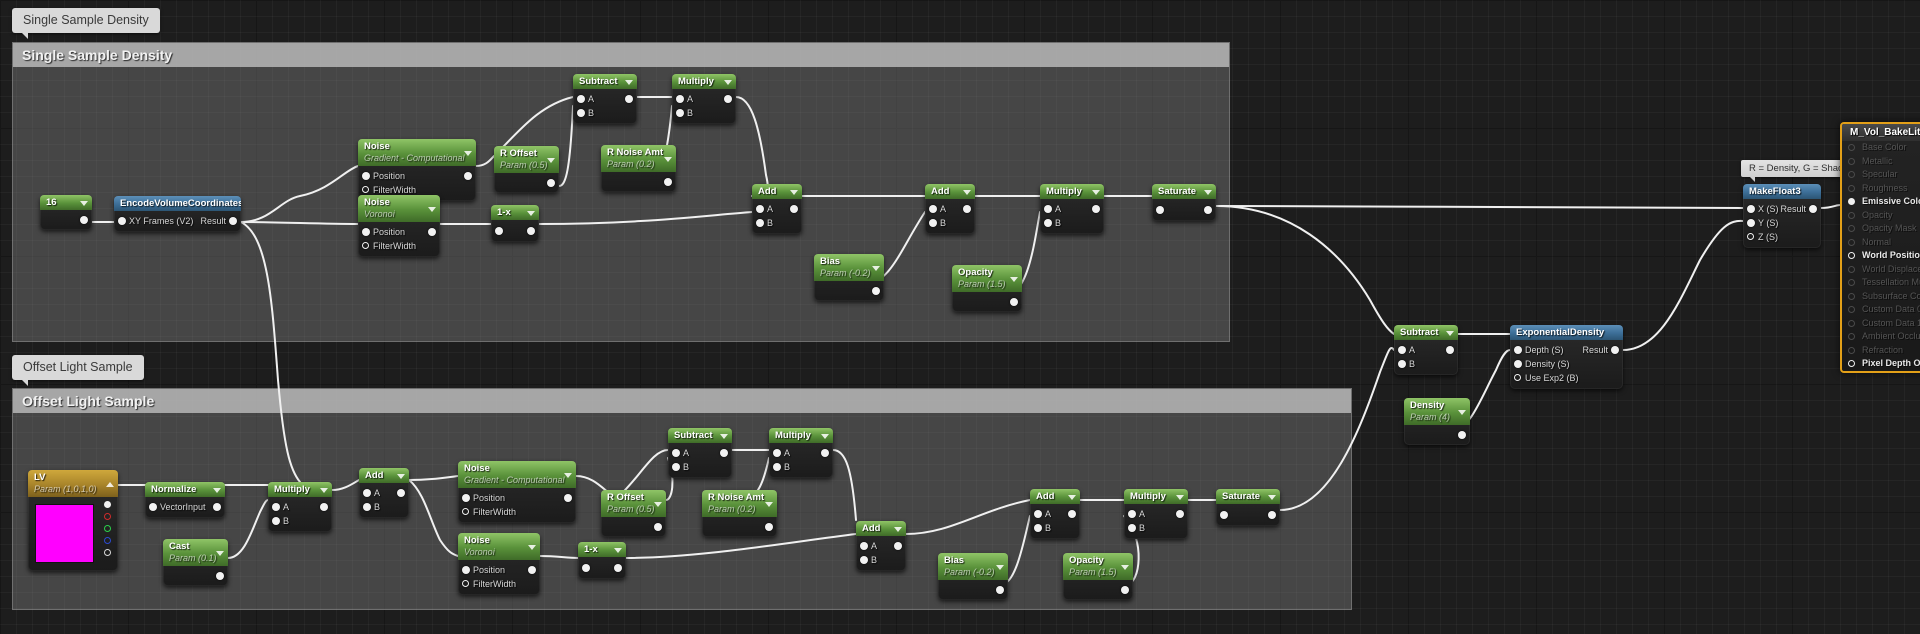 This screenshot has width=1920, height=634. Describe the element at coordinates (73, 483) in the screenshot. I see `node-header-lv: LV Param (1,0,1,0)` at that location.